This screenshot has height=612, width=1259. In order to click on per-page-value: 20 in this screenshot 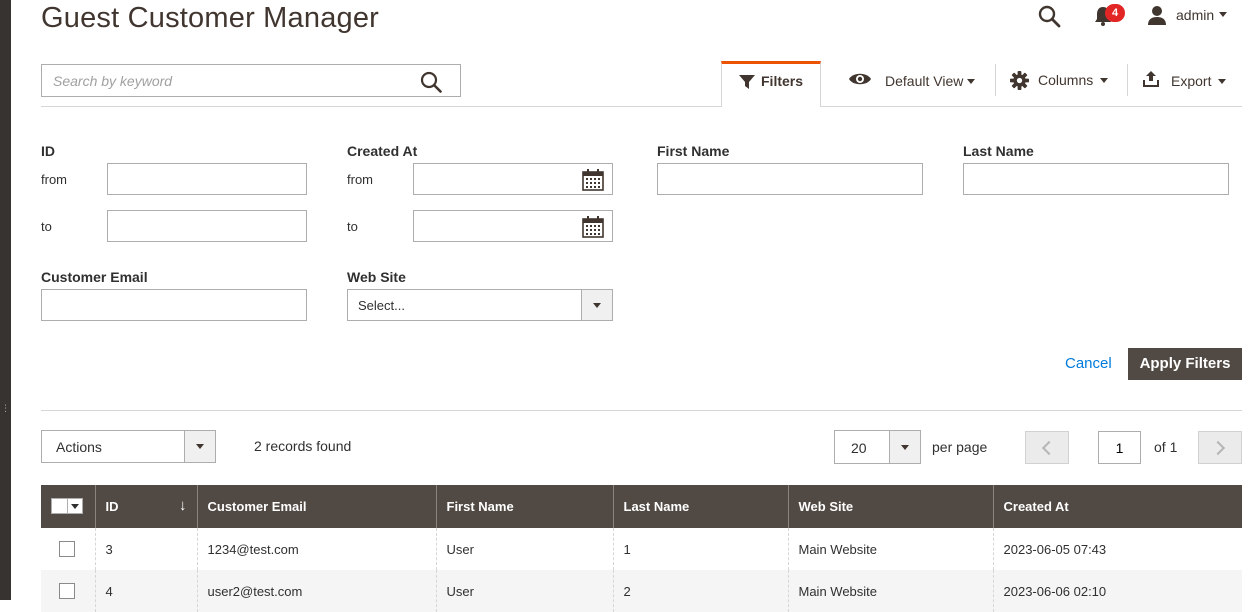, I will do `click(859, 448)`.